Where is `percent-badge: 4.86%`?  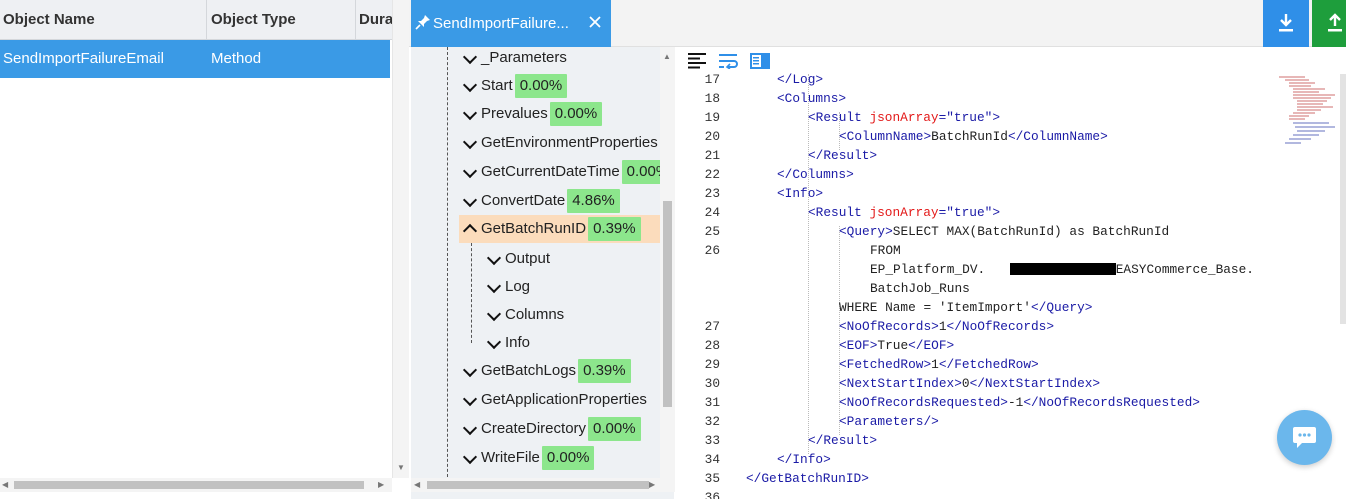 percent-badge: 4.86% is located at coordinates (593, 201).